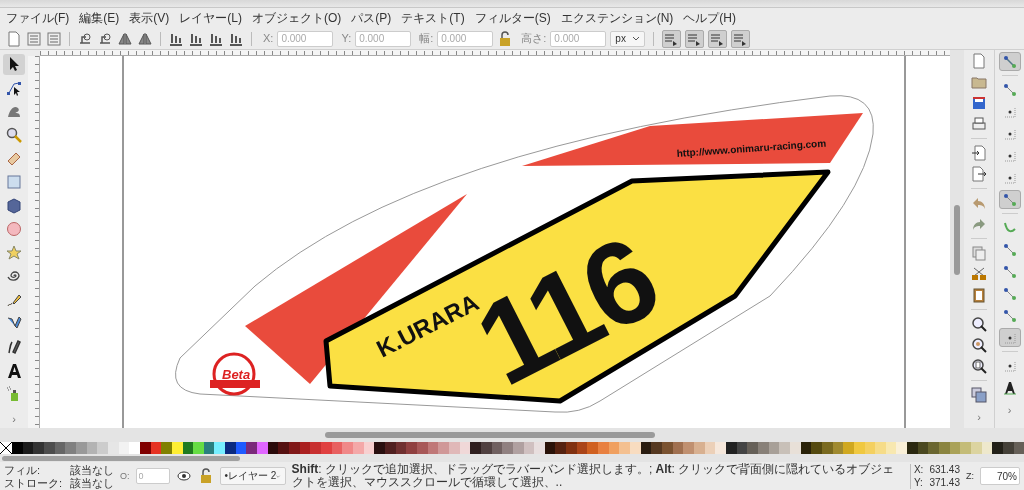  I want to click on menu-item: パス(P), so click(371, 18).